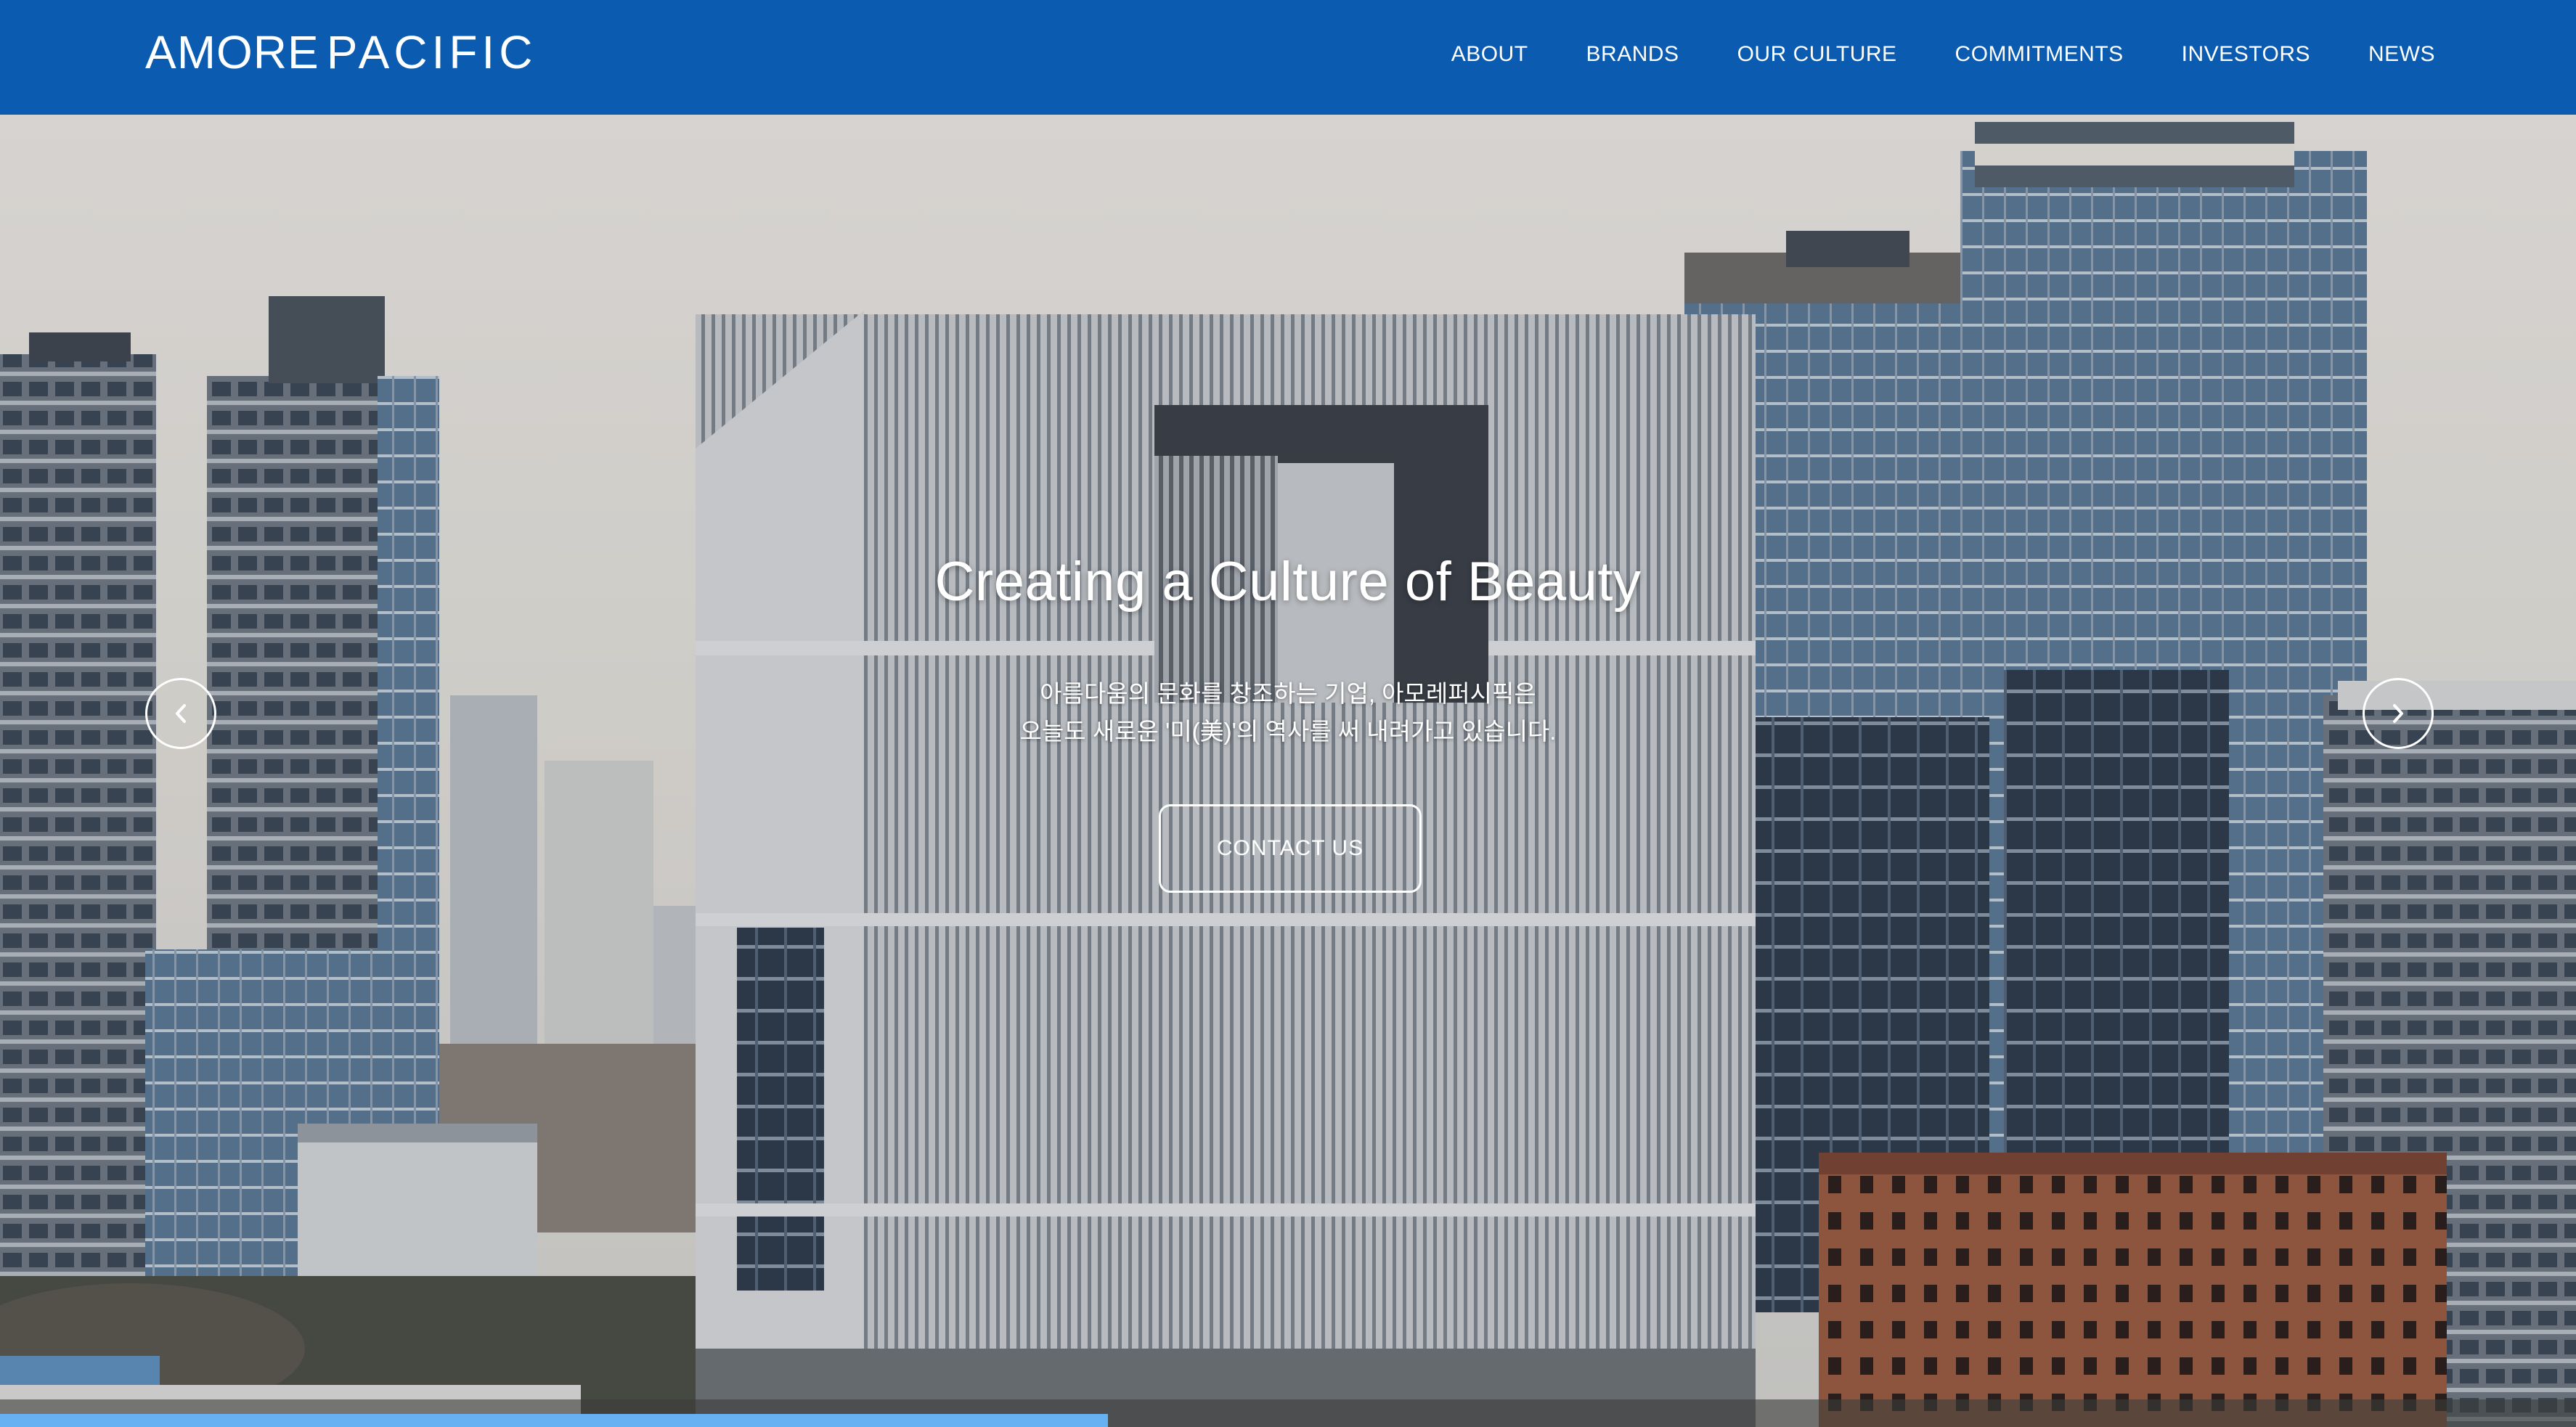 The width and height of the screenshot is (2576, 1427). I want to click on chevron-right-icon, so click(2398, 713).